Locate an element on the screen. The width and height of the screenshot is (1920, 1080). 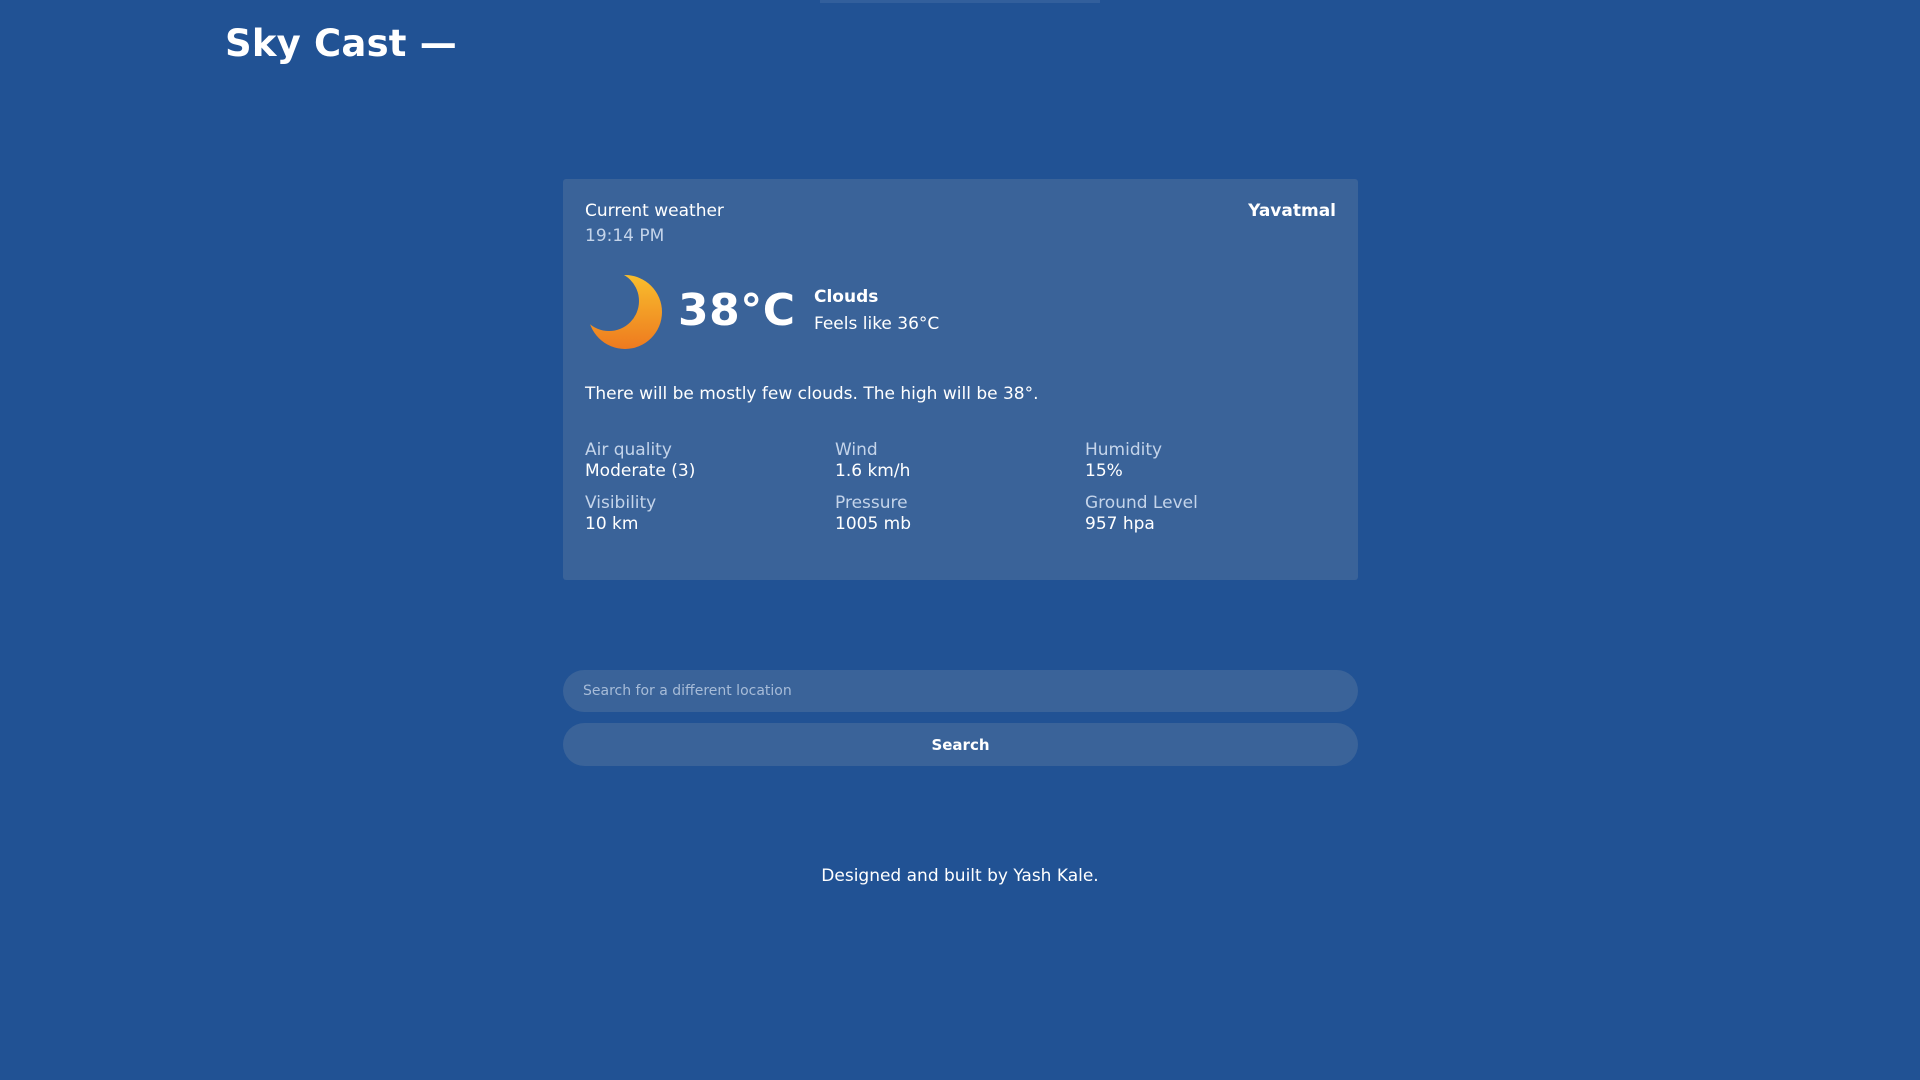
temperature: 38°C is located at coordinates (737, 310).